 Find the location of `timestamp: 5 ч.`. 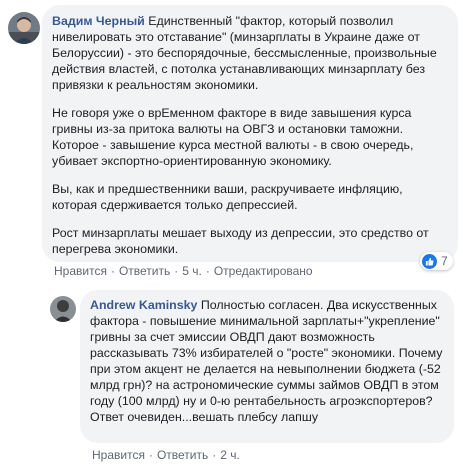

timestamp: 5 ч. is located at coordinates (192, 271).